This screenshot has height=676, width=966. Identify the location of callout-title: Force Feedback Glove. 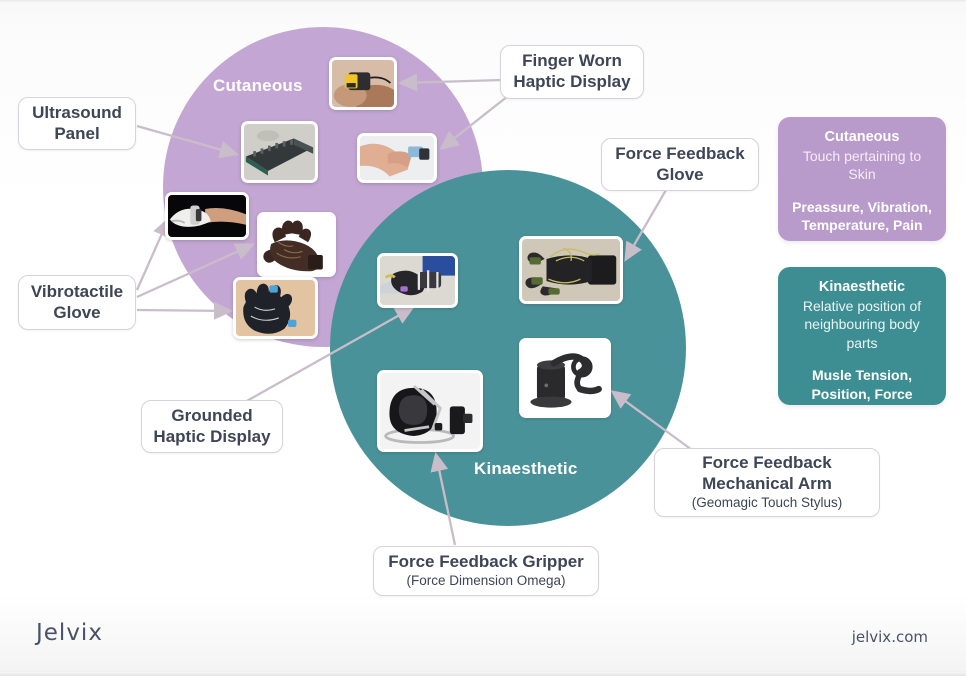
(680, 163).